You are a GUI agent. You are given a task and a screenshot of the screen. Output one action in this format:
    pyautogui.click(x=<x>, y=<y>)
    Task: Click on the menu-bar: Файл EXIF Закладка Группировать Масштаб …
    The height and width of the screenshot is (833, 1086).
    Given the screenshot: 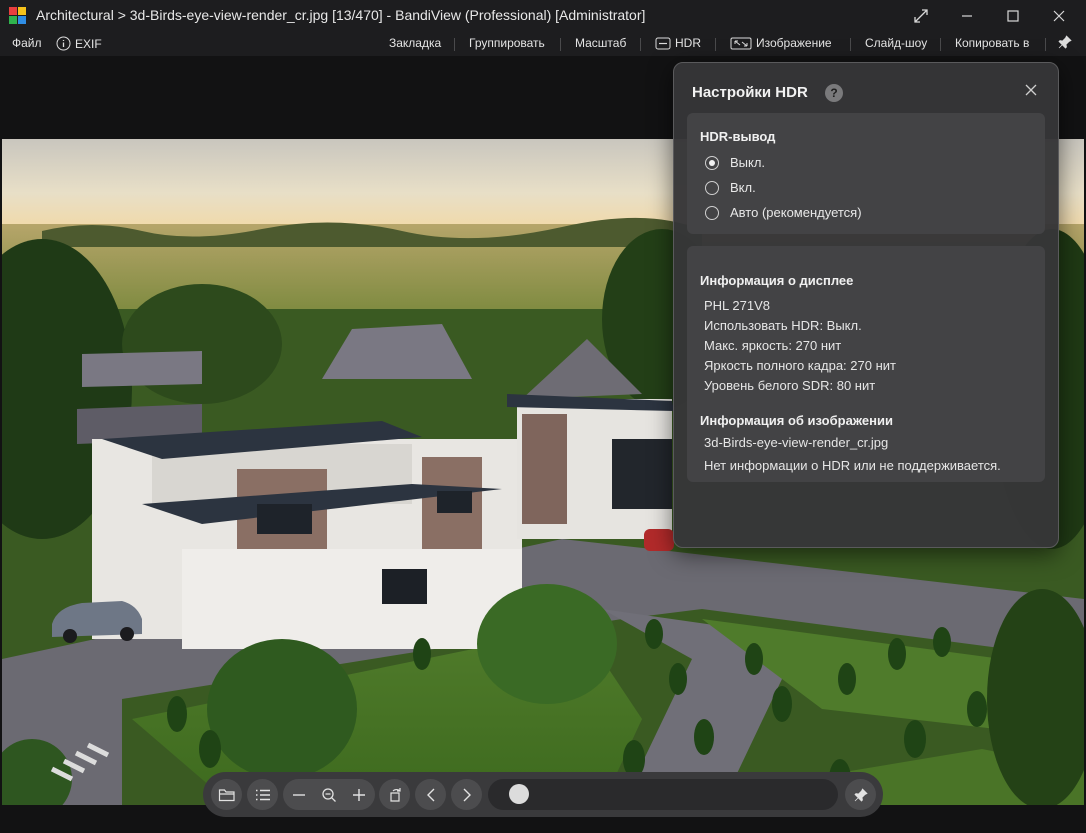 What is the action you would take?
    pyautogui.click(x=543, y=43)
    